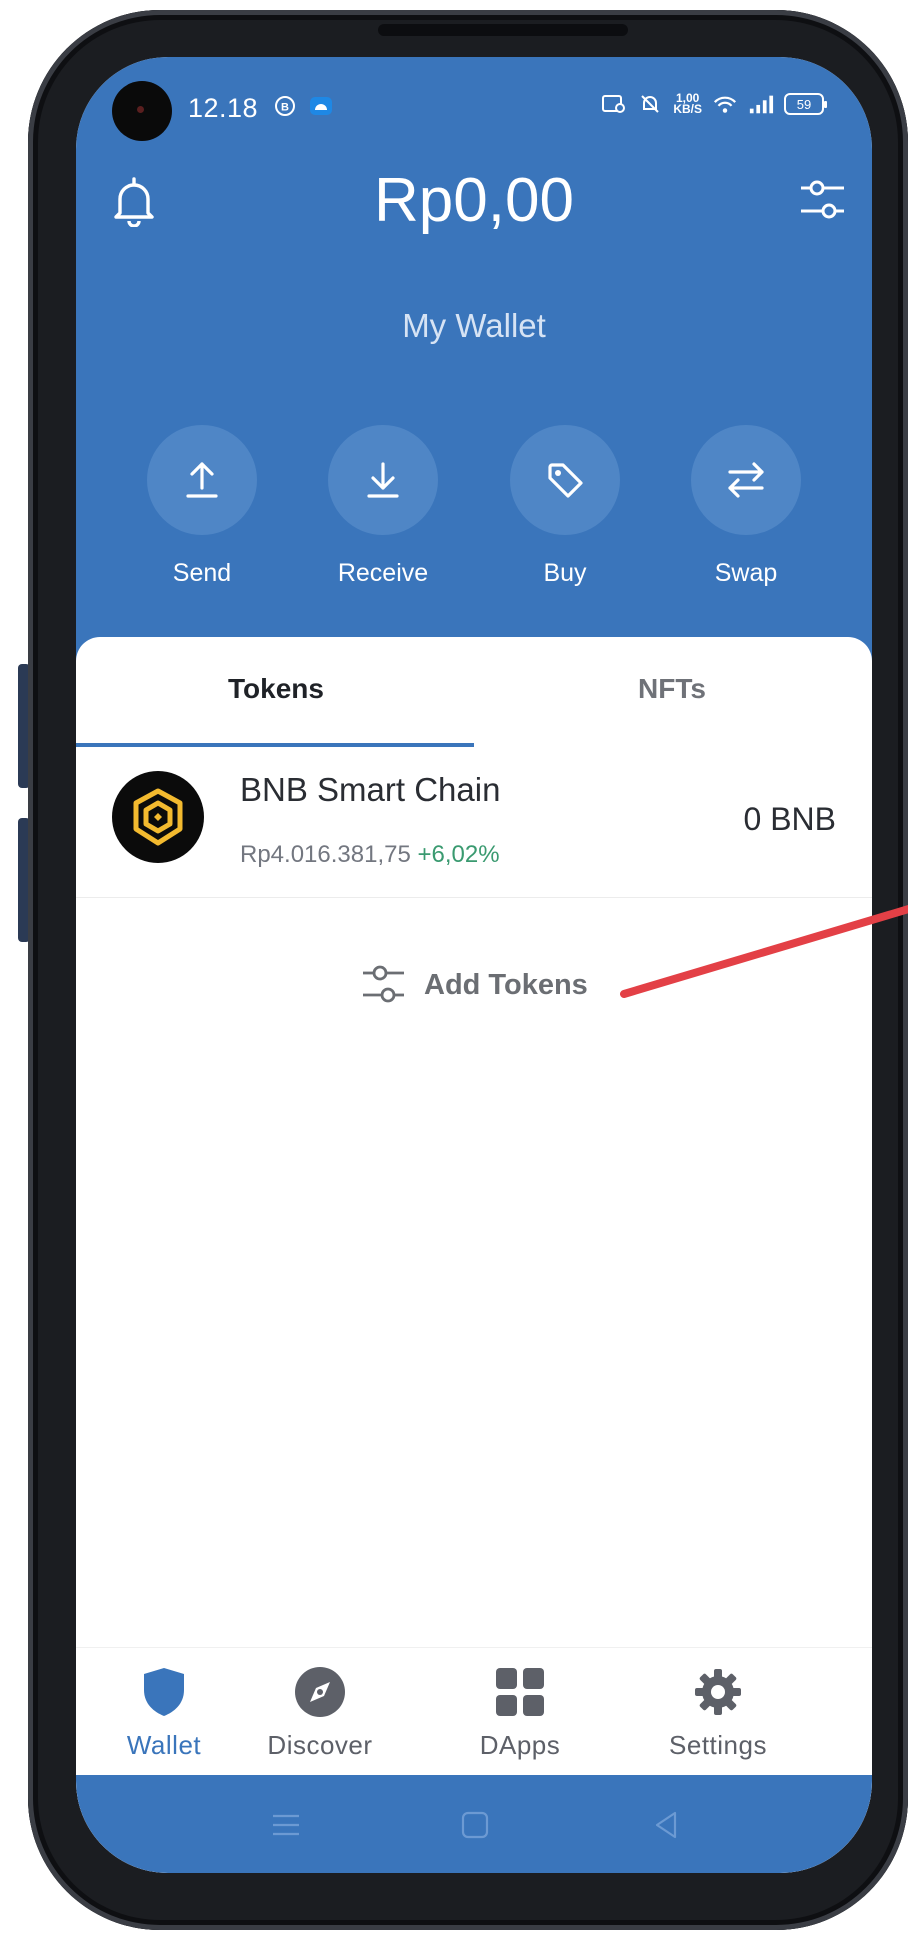 The height and width of the screenshot is (1942, 908). I want to click on battery-icon: 59, so click(805, 104).